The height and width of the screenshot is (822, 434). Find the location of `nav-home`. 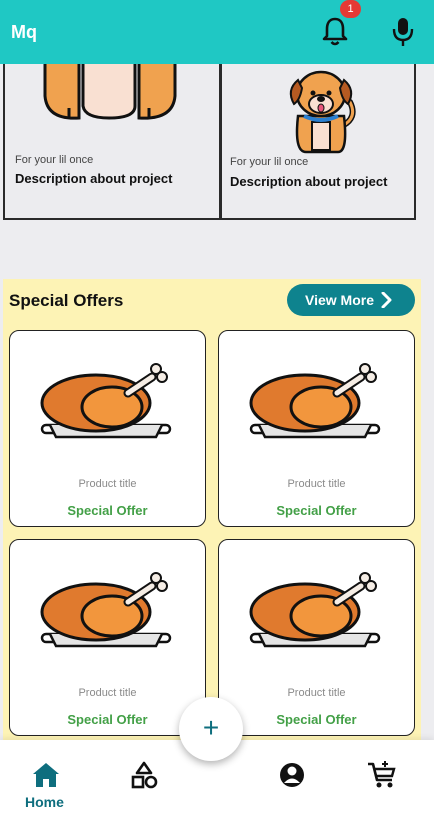

nav-home is located at coordinates (46, 775).